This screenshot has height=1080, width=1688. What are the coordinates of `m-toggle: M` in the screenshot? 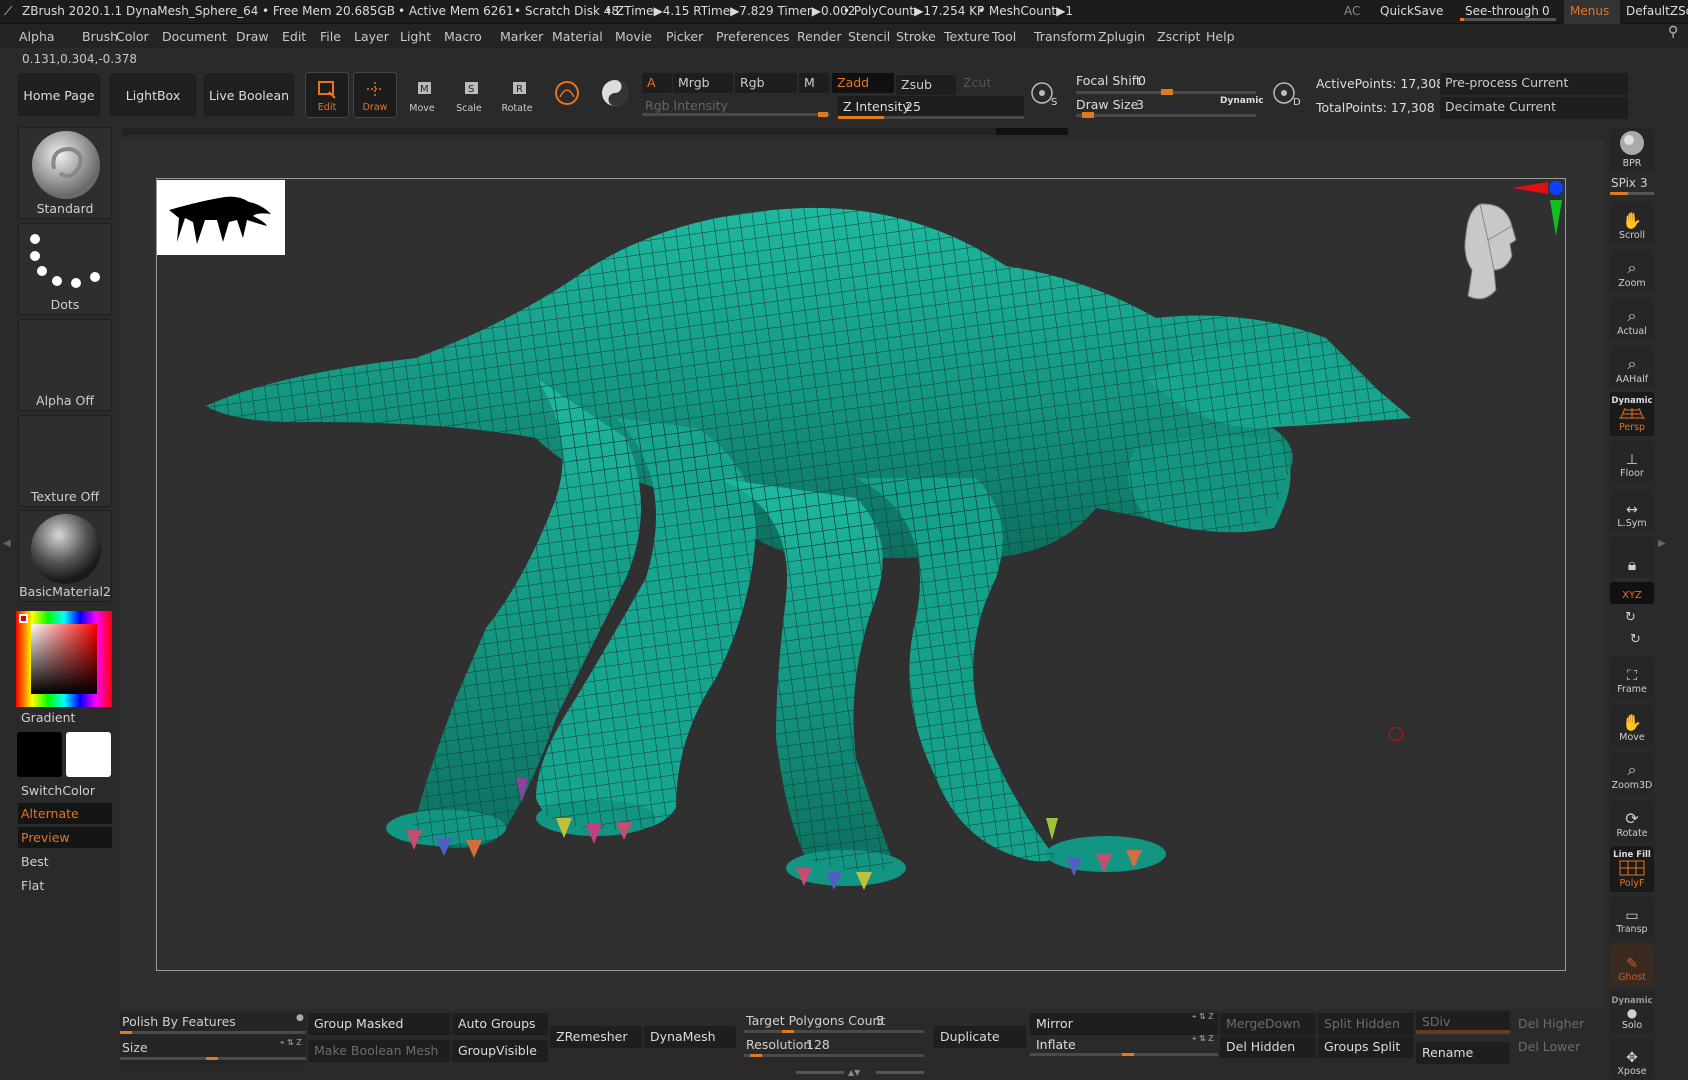 It's located at (814, 83).